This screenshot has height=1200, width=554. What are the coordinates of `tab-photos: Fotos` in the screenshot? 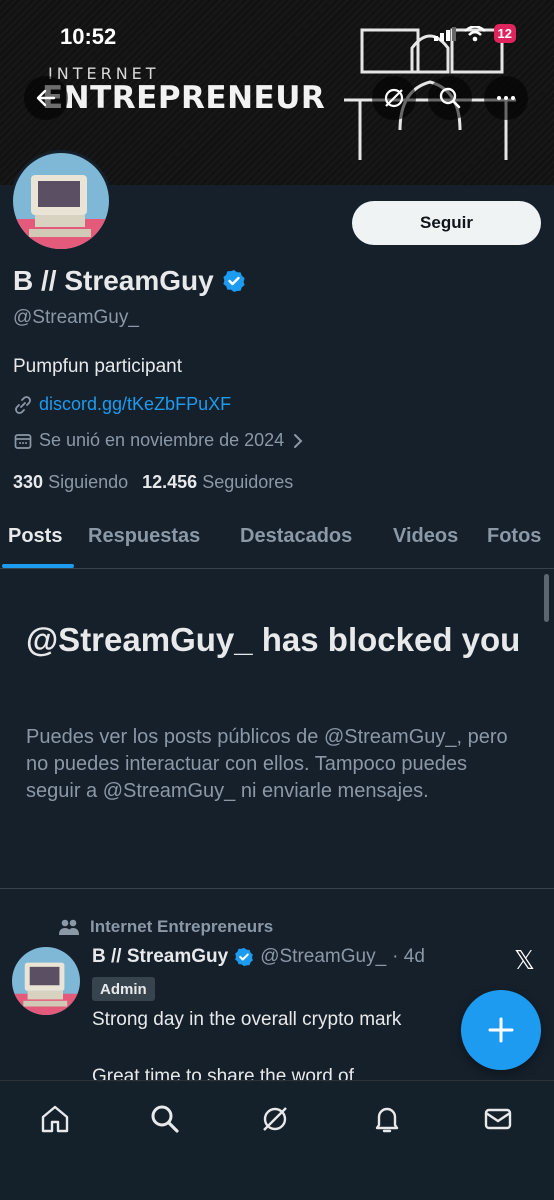 It's located at (514, 536).